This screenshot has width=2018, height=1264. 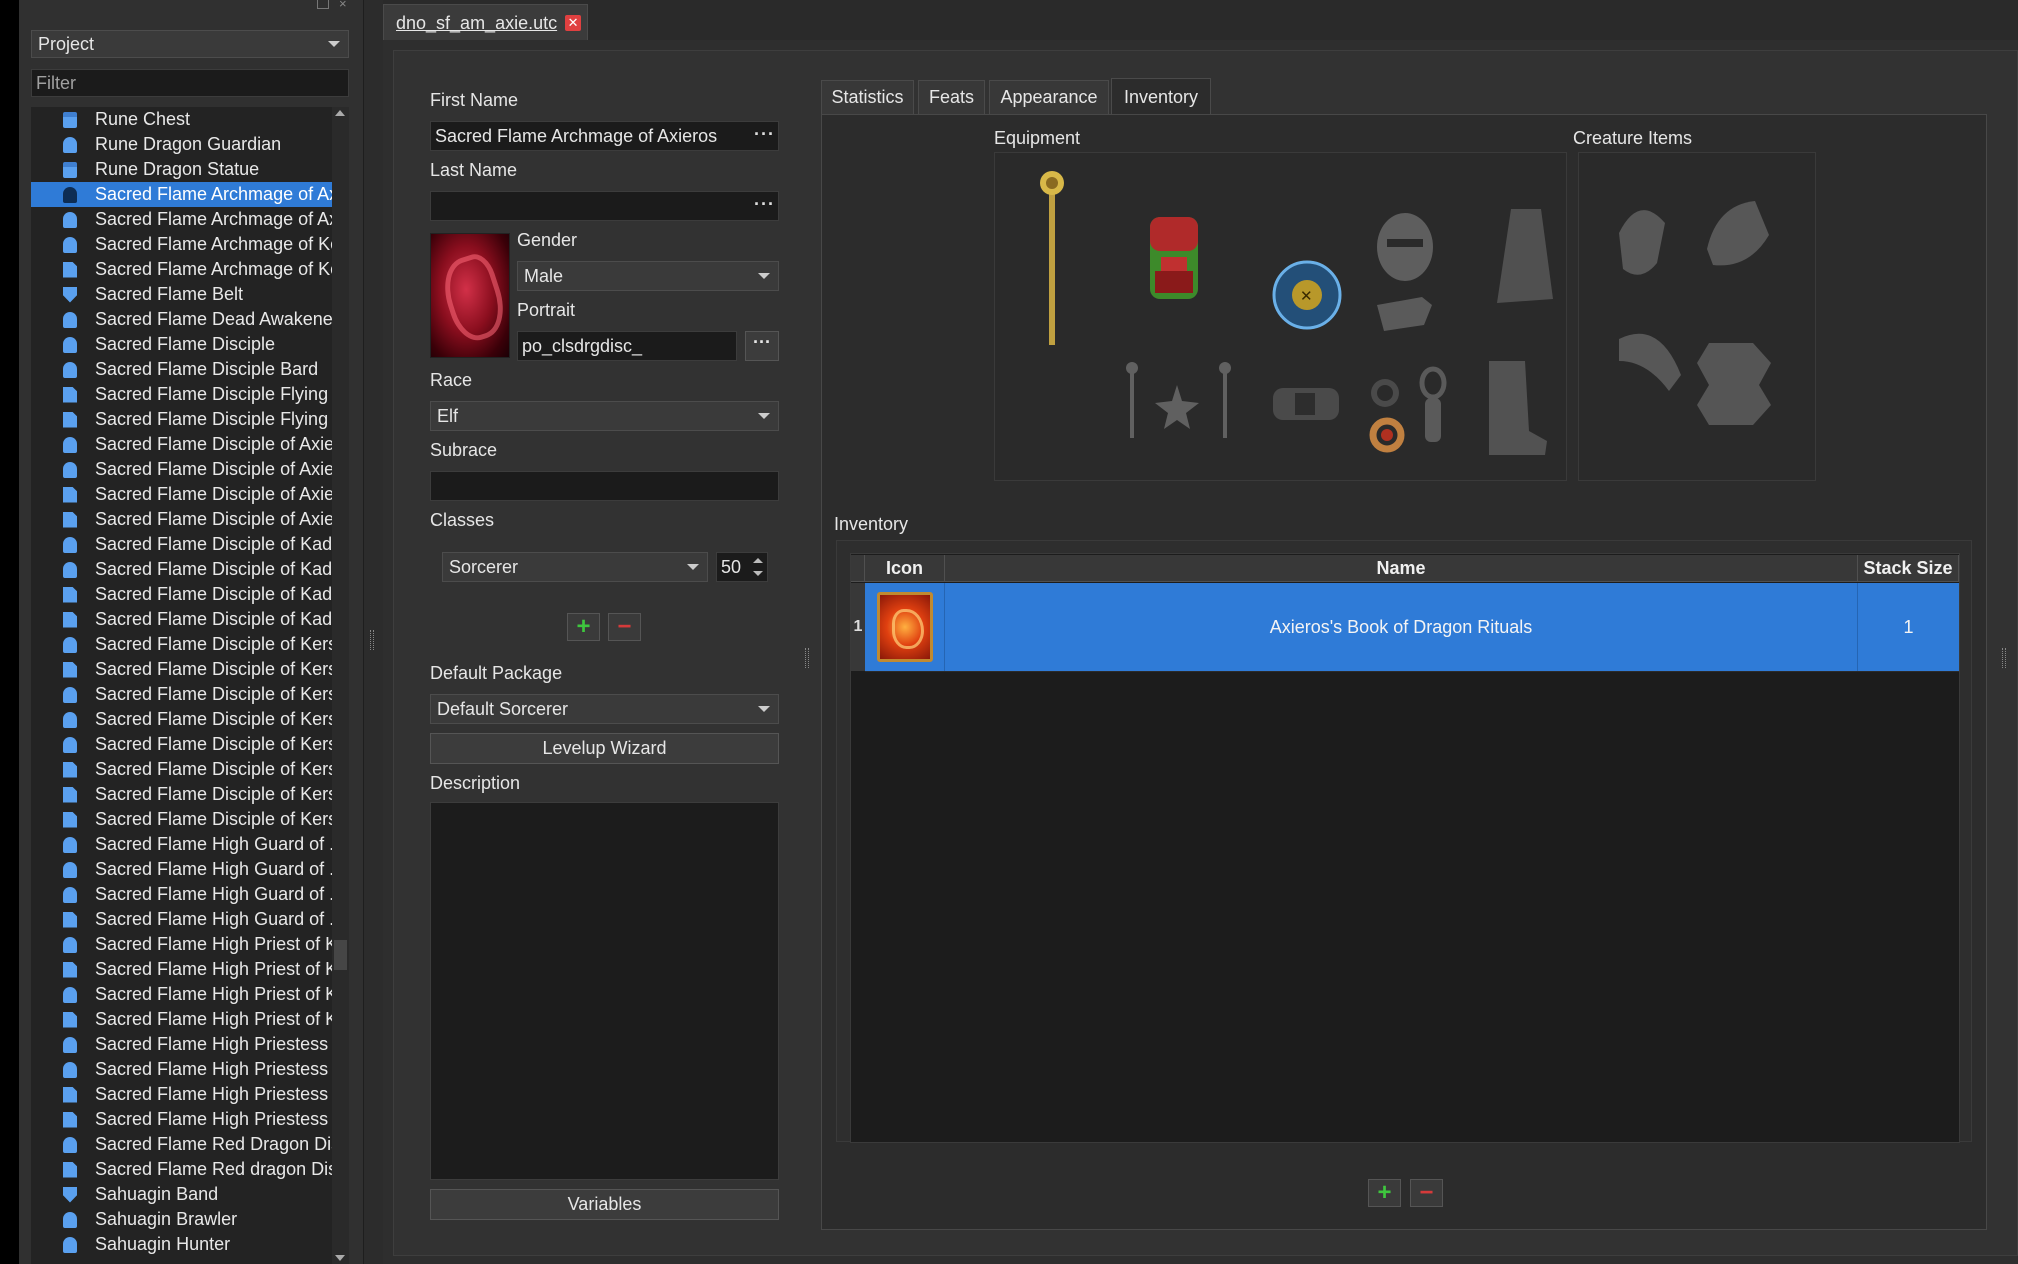 What do you see at coordinates (1385, 393) in the screenshot?
I see `ring-left-icon` at bounding box center [1385, 393].